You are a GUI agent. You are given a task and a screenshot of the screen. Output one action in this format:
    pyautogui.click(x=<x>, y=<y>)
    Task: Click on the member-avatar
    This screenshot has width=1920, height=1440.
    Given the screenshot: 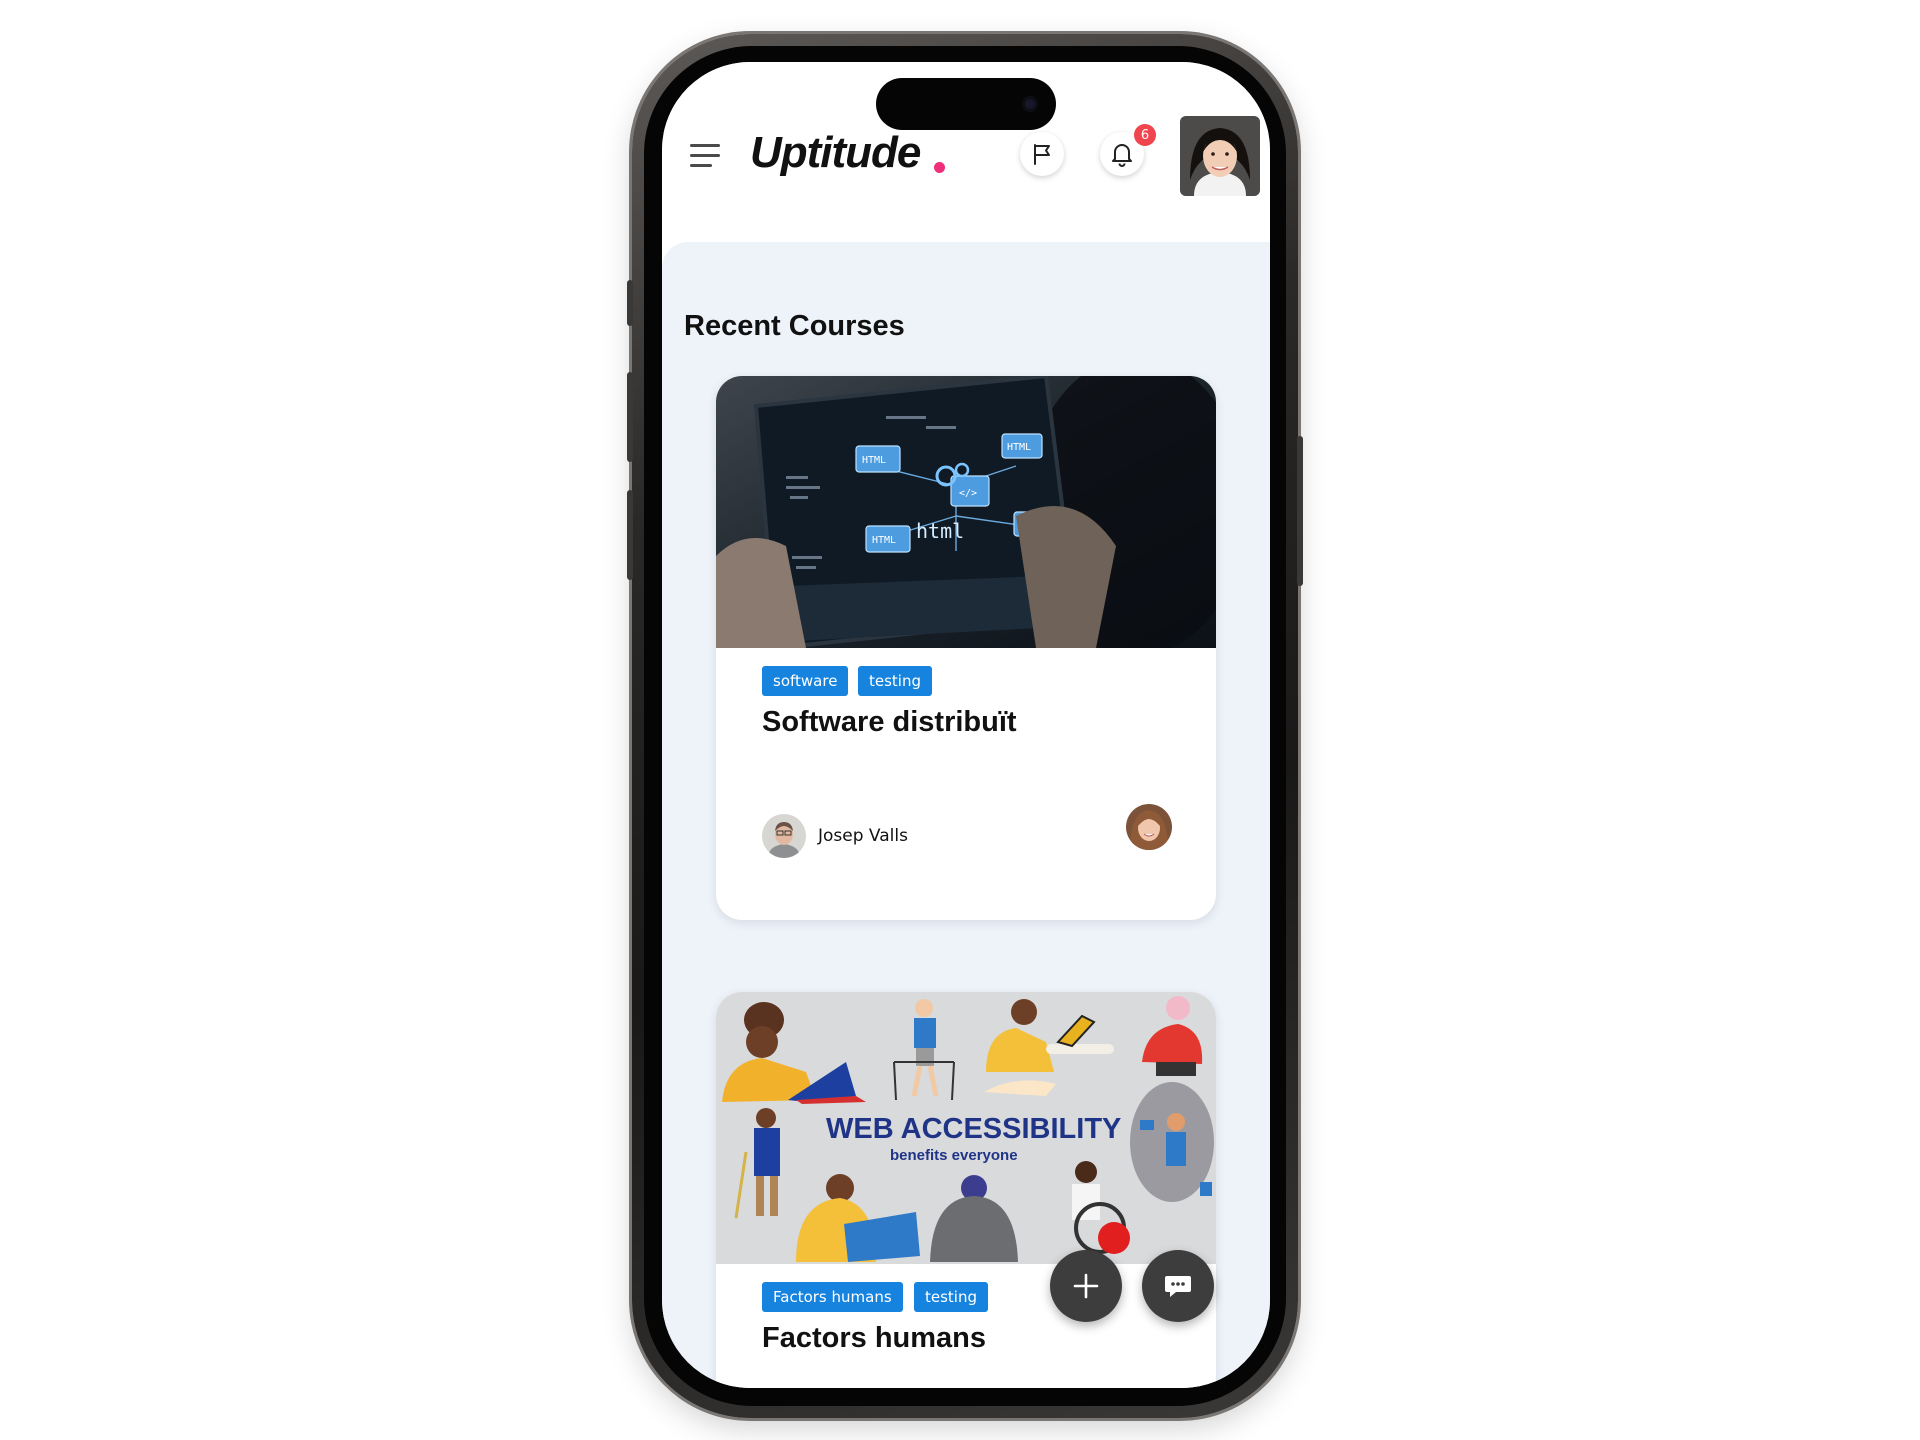 What is the action you would take?
    pyautogui.click(x=1149, y=827)
    